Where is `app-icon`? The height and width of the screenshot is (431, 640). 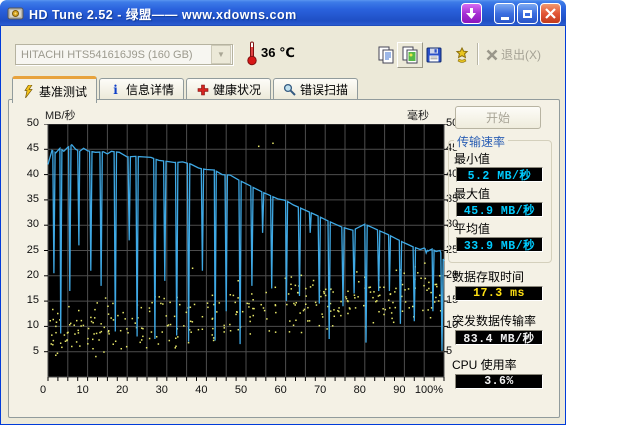
app-icon is located at coordinates (15, 13).